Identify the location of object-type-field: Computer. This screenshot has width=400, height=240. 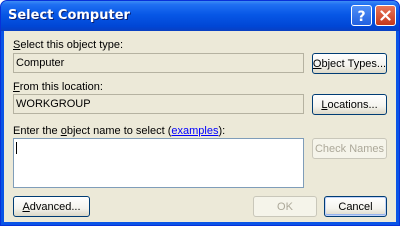
(158, 63).